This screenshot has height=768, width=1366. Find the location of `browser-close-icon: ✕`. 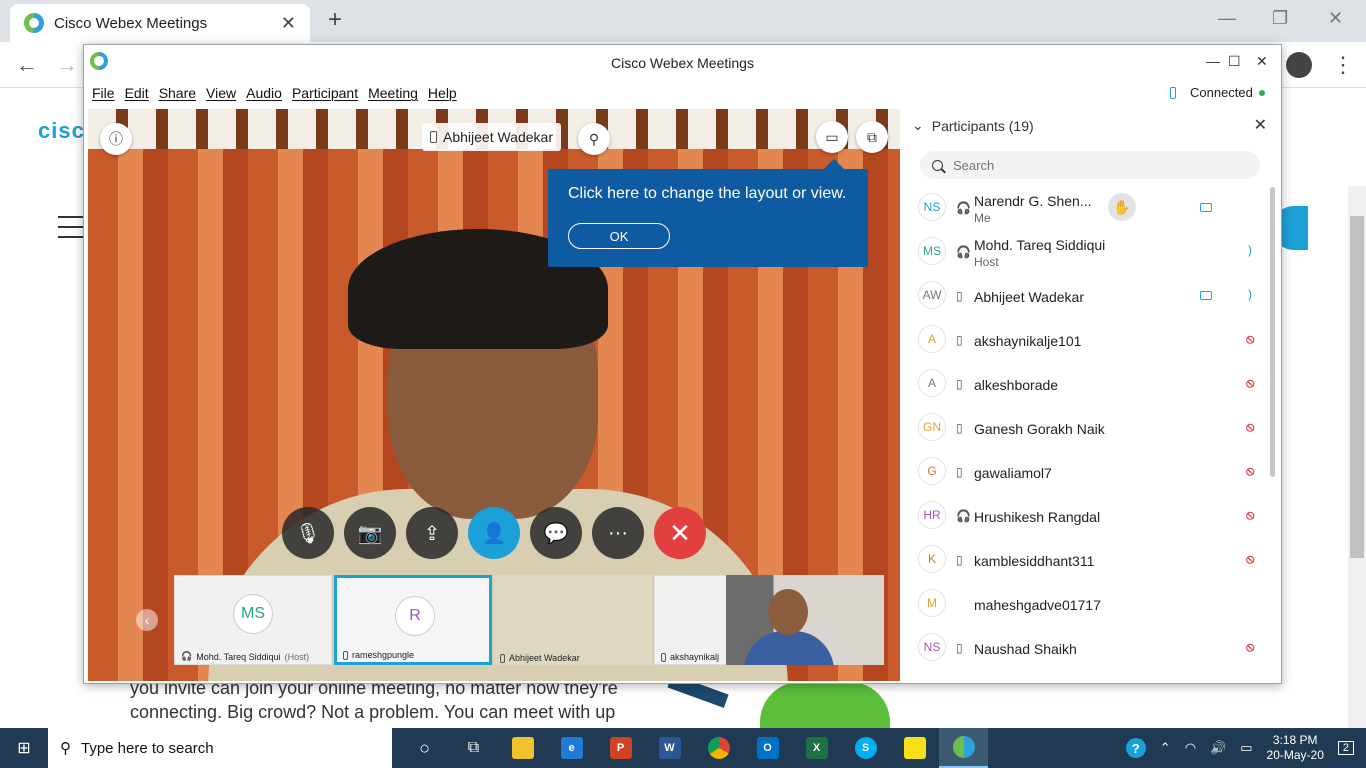

browser-close-icon: ✕ is located at coordinates (1335, 18).